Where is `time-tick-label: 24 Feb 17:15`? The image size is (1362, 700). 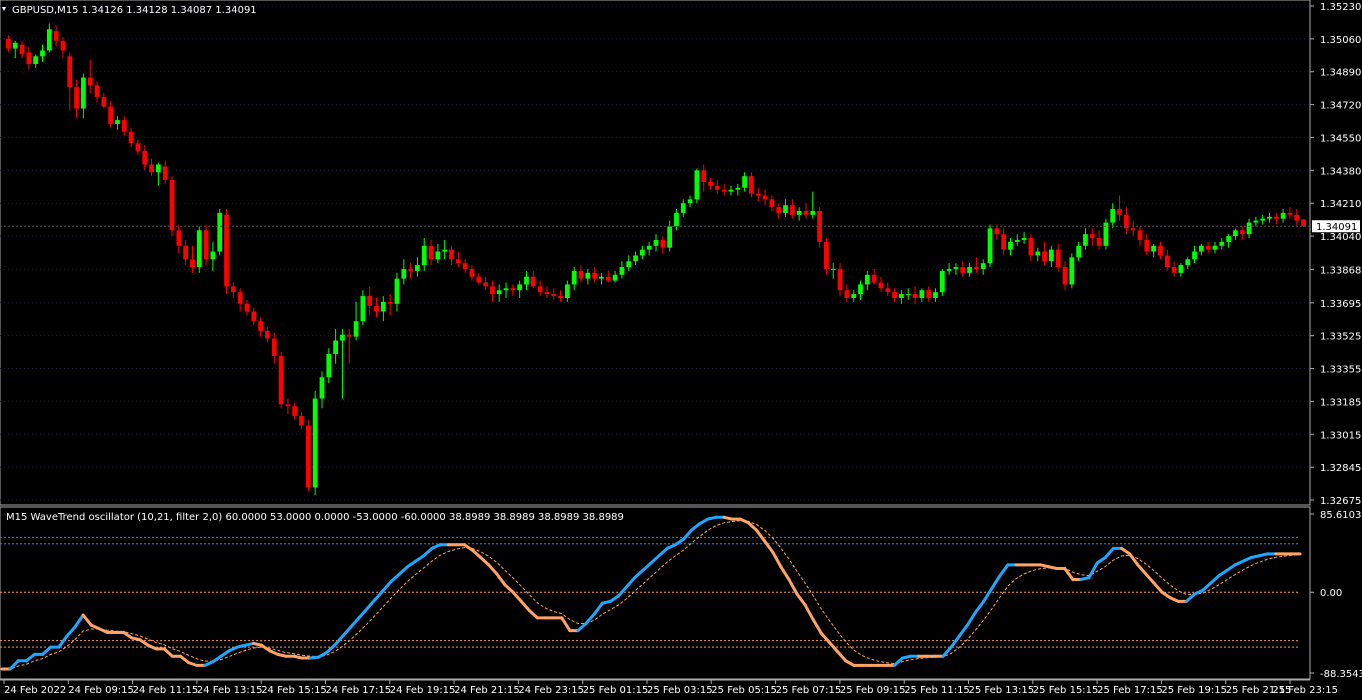 time-tick-label: 24 Feb 17:15 is located at coordinates (359, 690).